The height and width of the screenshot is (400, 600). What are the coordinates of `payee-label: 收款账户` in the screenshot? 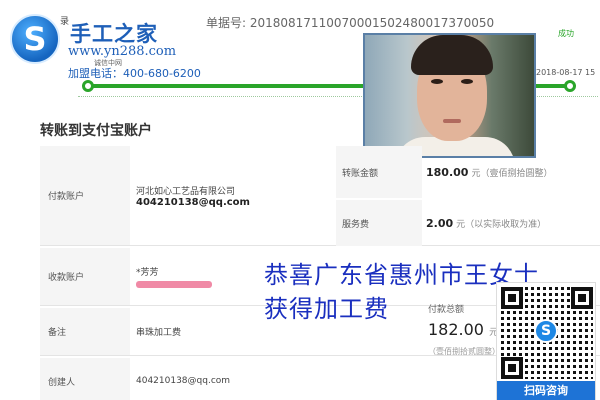 It's located at (85, 276).